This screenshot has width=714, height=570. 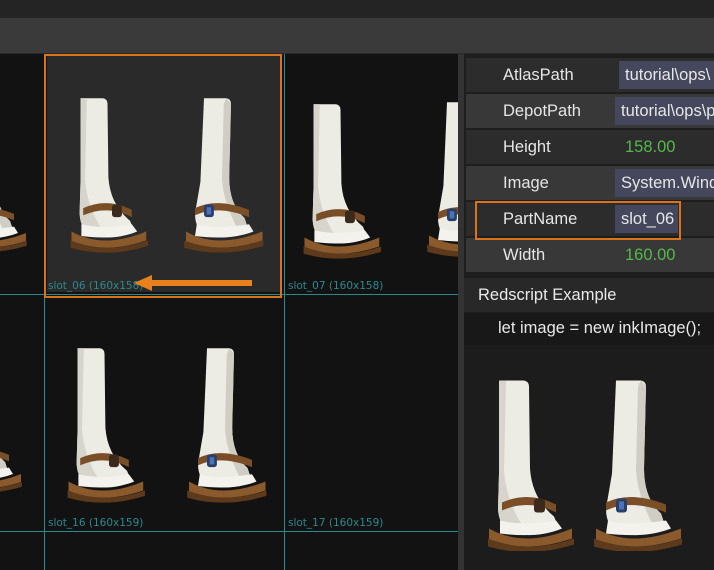 What do you see at coordinates (336, 523) in the screenshot?
I see `slot-label: slot_17 (160x159)` at bounding box center [336, 523].